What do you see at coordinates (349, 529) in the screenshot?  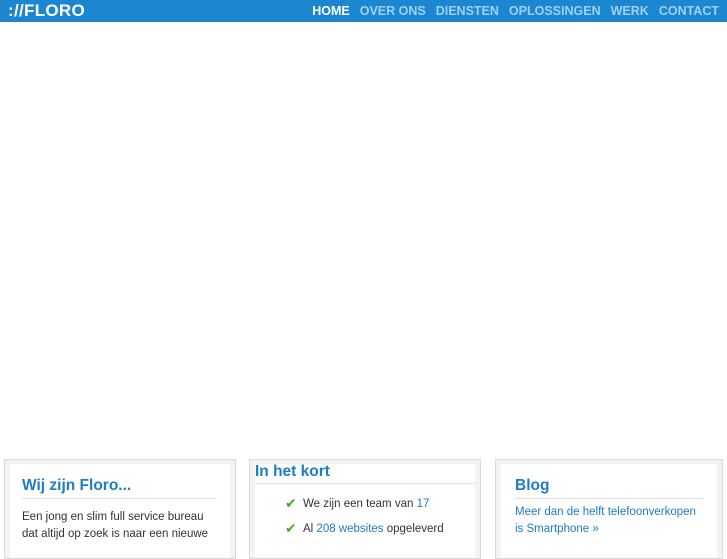 I see `summary-item-highlight: 208 websites` at bounding box center [349, 529].